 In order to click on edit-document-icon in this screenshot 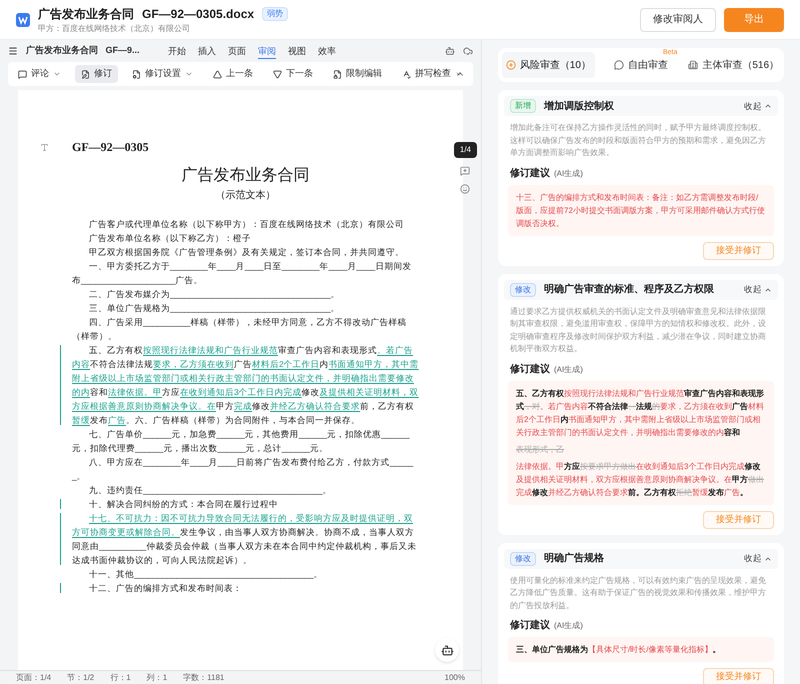, I will do `click(85, 74)`.